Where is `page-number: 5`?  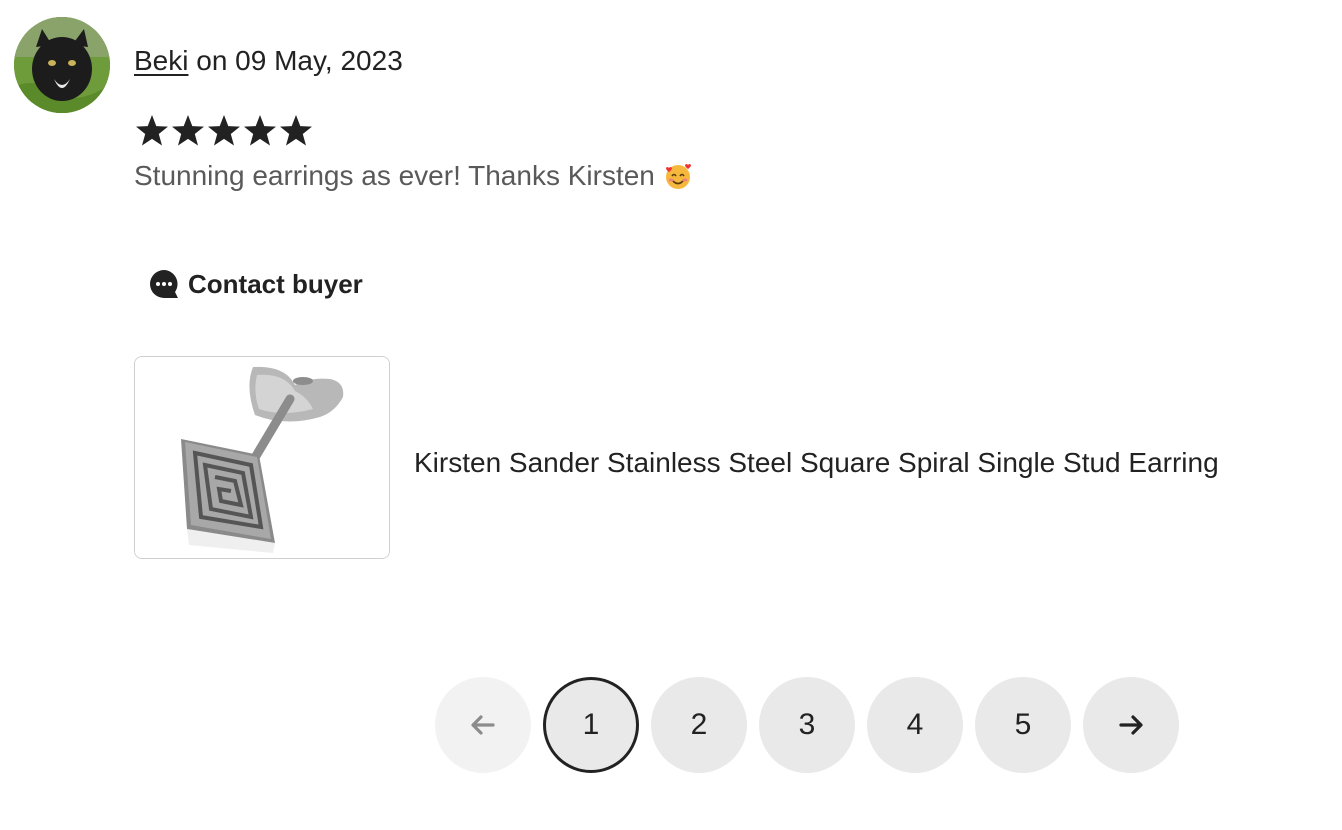
page-number: 5 is located at coordinates (1023, 724).